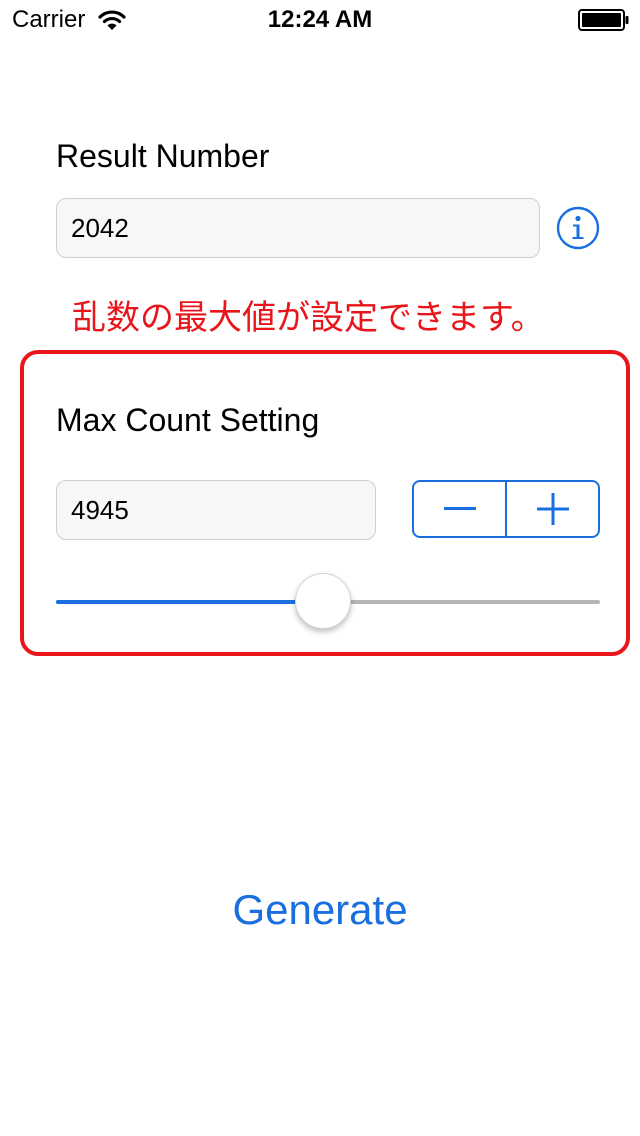 Image resolution: width=640 pixels, height=1136 pixels. Describe the element at coordinates (603, 20) in the screenshot. I see `battery-full-icon` at that location.